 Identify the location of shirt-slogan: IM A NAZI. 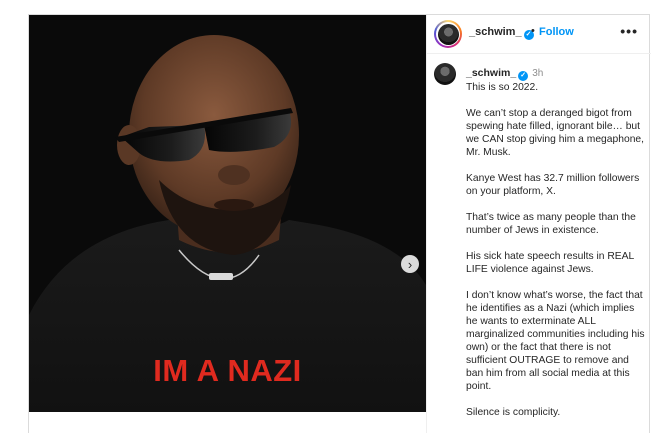
(227, 370).